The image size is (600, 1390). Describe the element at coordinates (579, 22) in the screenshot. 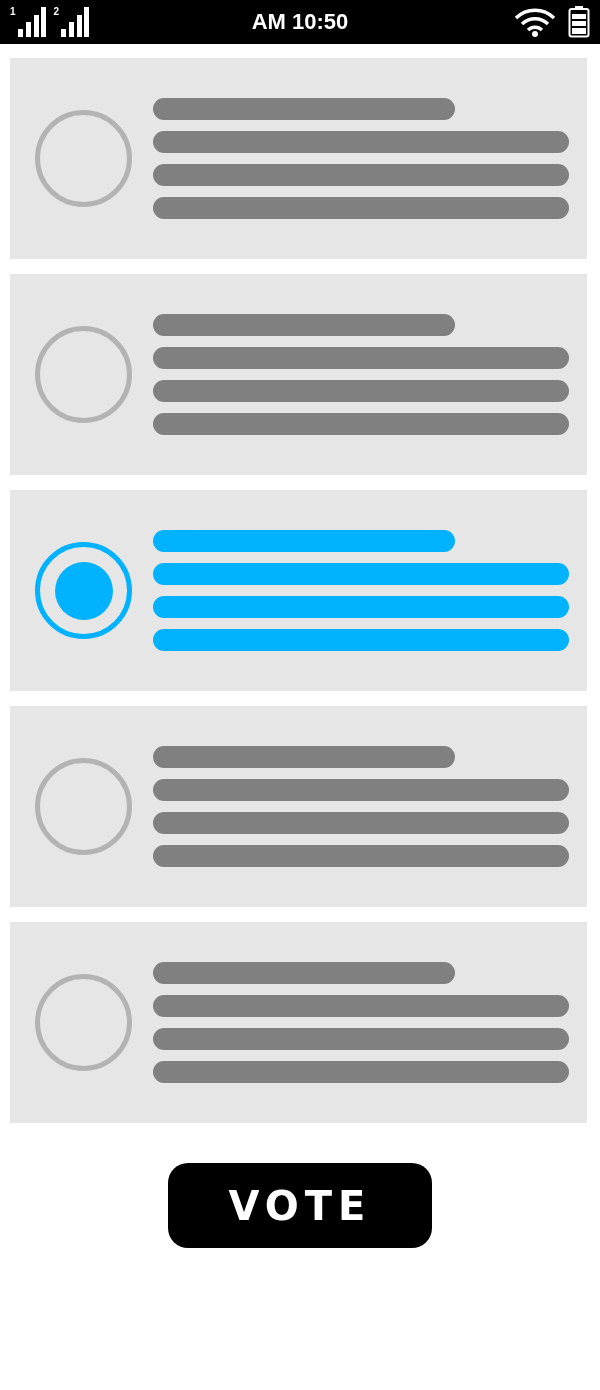

I see `battery-icon` at that location.